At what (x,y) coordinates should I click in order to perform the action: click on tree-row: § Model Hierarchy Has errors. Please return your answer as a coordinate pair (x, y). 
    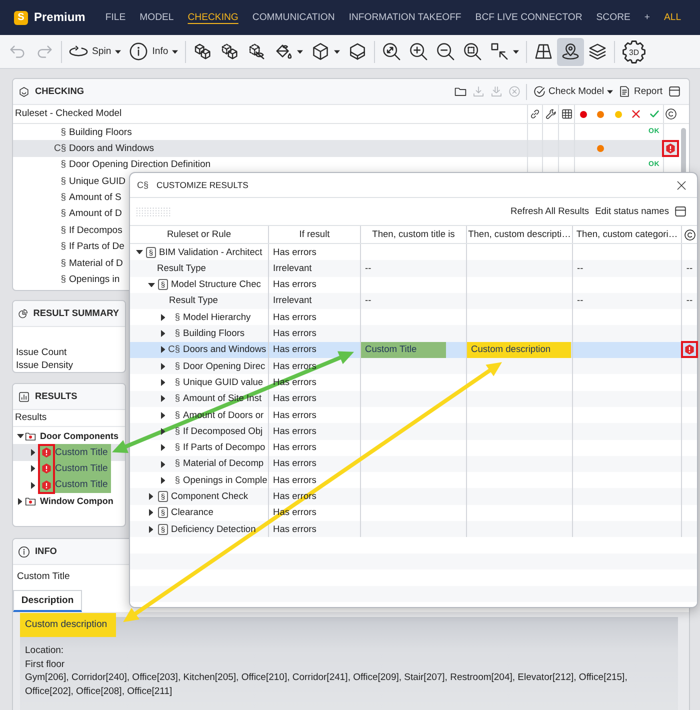
    Looking at the image, I should click on (413, 317).